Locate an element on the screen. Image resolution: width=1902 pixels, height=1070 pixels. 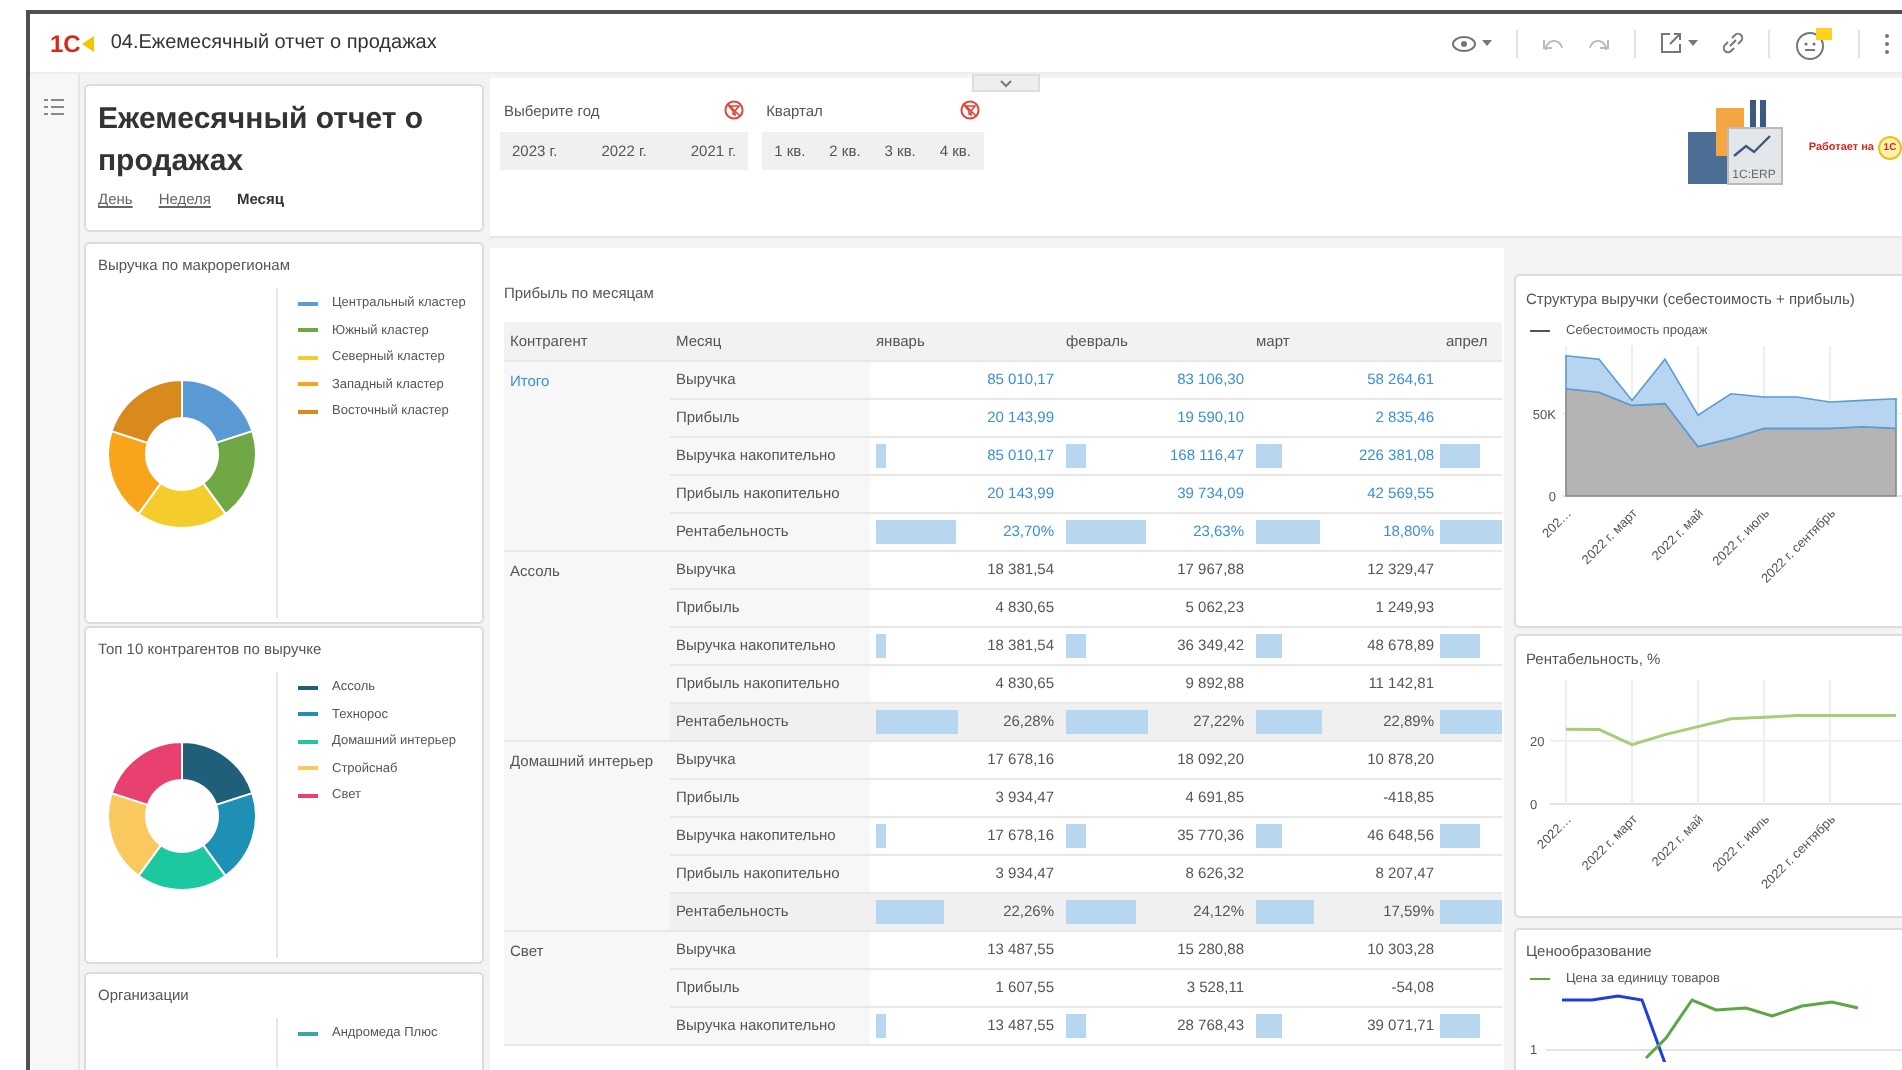
link-icon is located at coordinates (1733, 43).